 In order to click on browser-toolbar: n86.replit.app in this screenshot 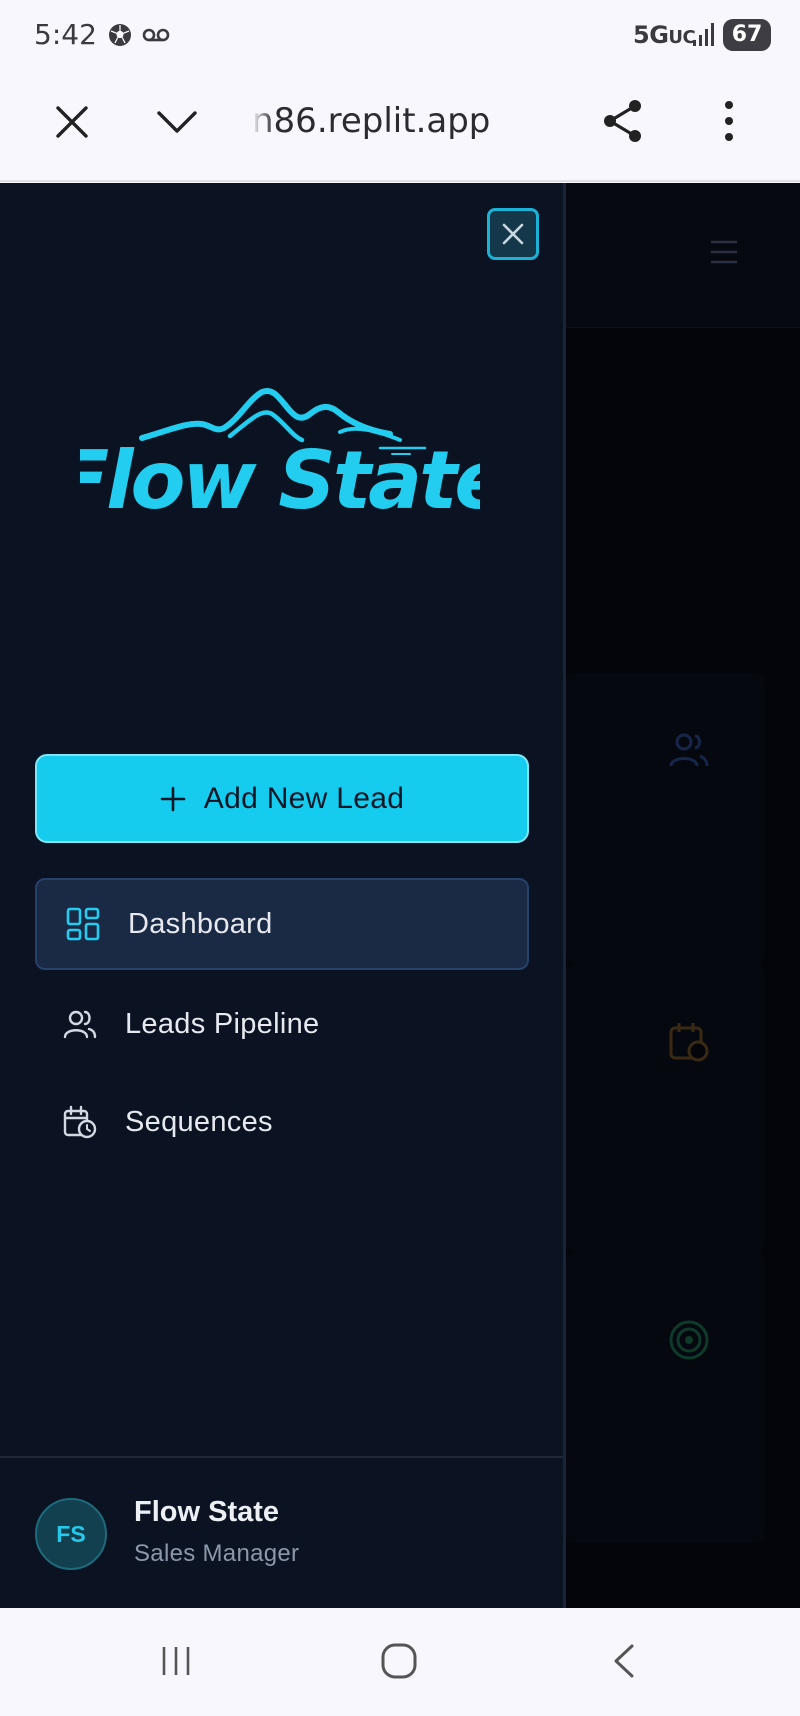, I will do `click(400, 126)`.